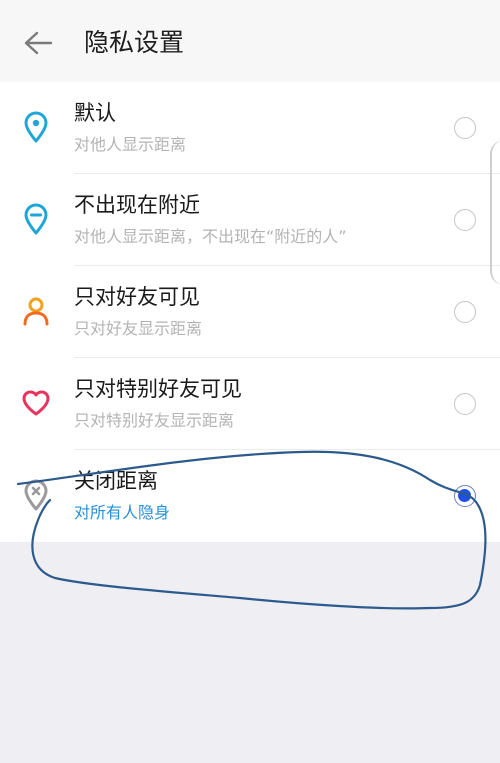 This screenshot has width=500, height=763. Describe the element at coordinates (495, 212) in the screenshot. I see `screen-edge` at that location.